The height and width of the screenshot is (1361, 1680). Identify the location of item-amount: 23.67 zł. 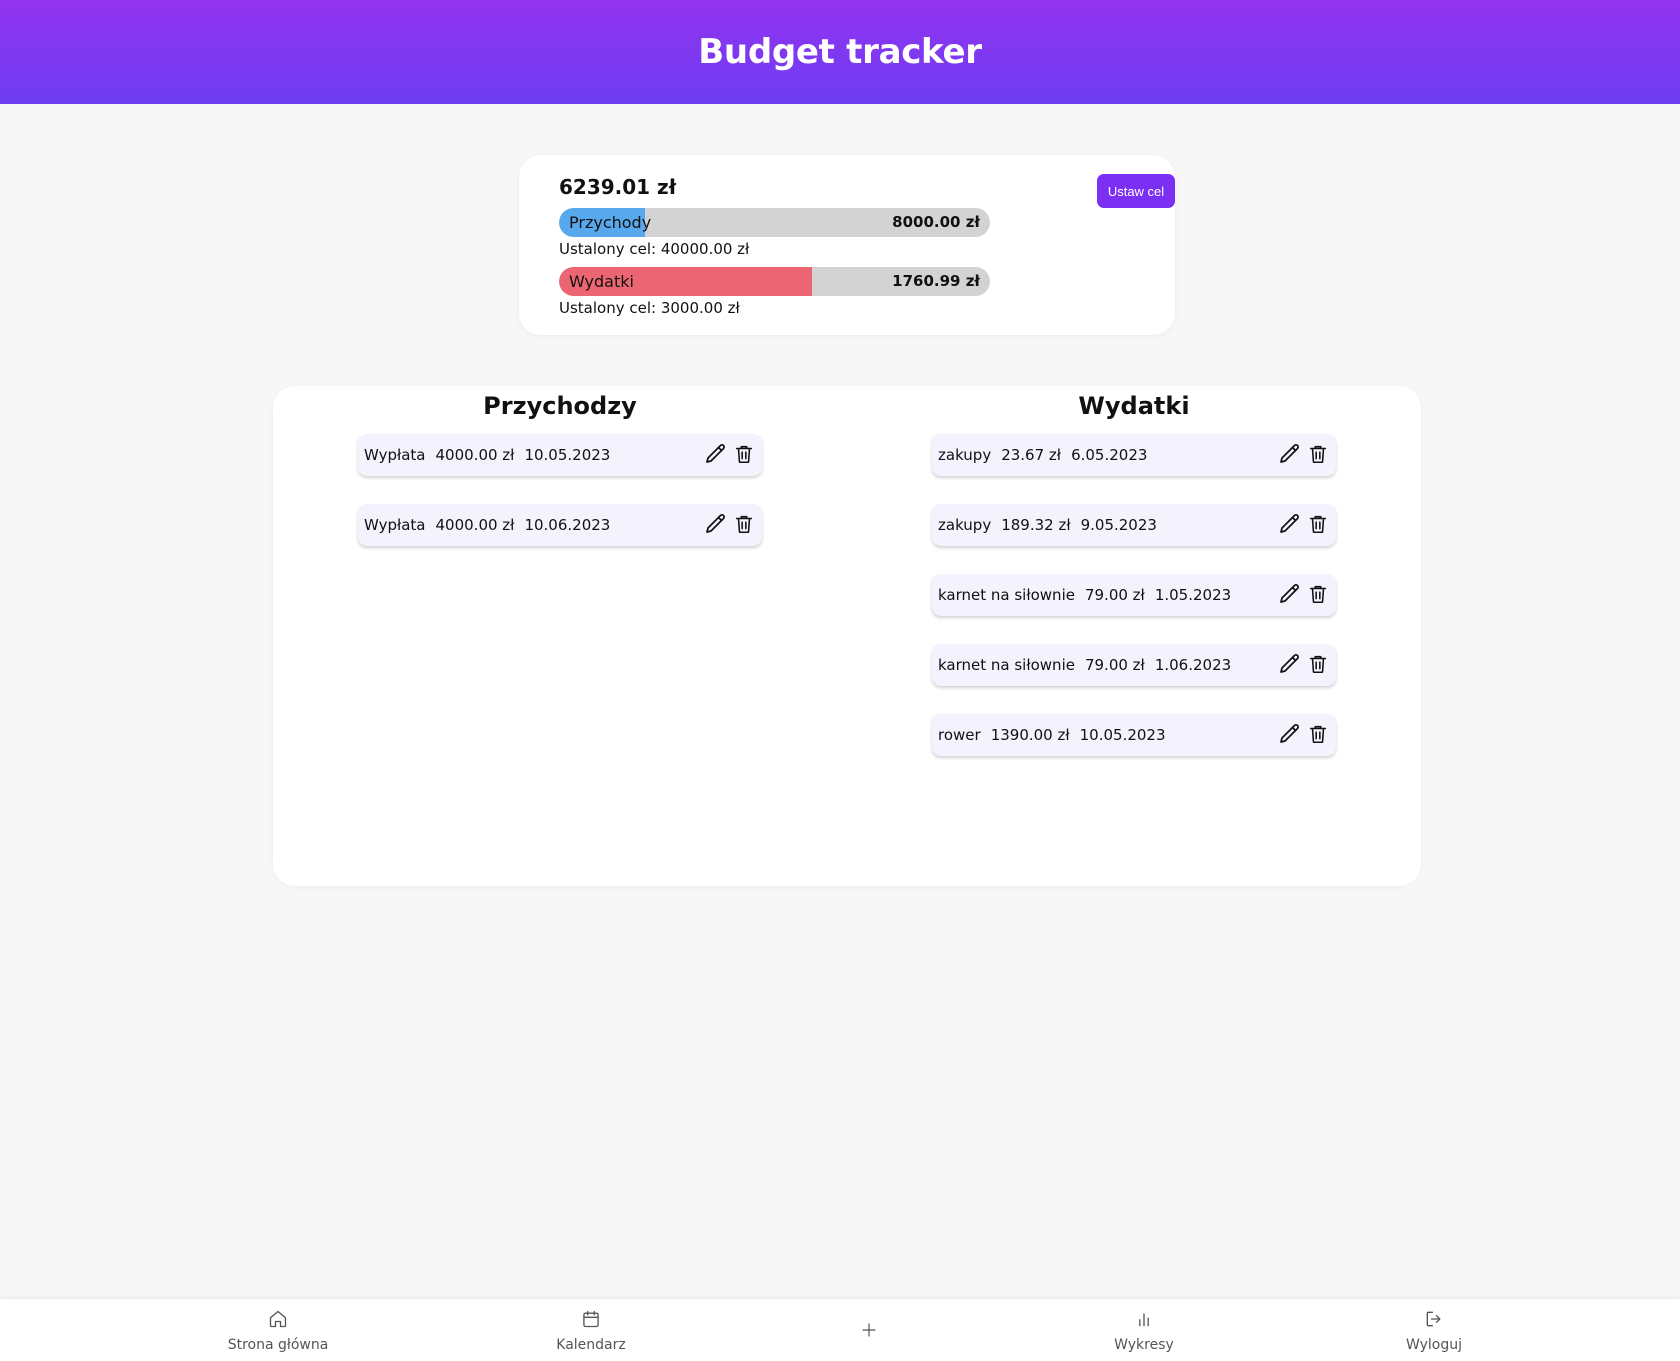
(1031, 455).